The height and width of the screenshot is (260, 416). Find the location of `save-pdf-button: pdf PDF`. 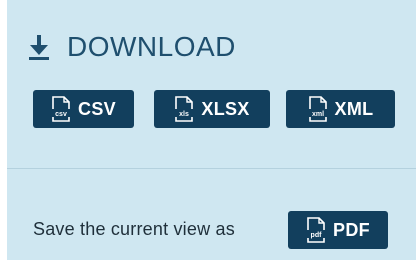

save-pdf-button: pdf PDF is located at coordinates (338, 230).